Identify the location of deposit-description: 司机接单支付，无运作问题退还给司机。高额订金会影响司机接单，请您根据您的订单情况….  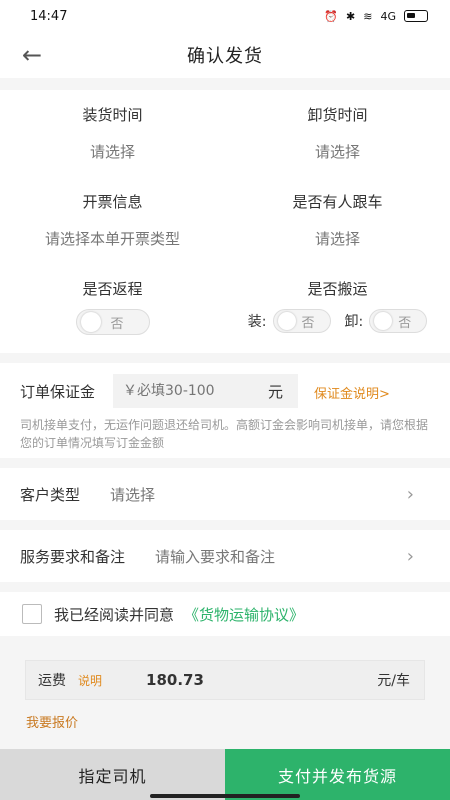
(224, 434).